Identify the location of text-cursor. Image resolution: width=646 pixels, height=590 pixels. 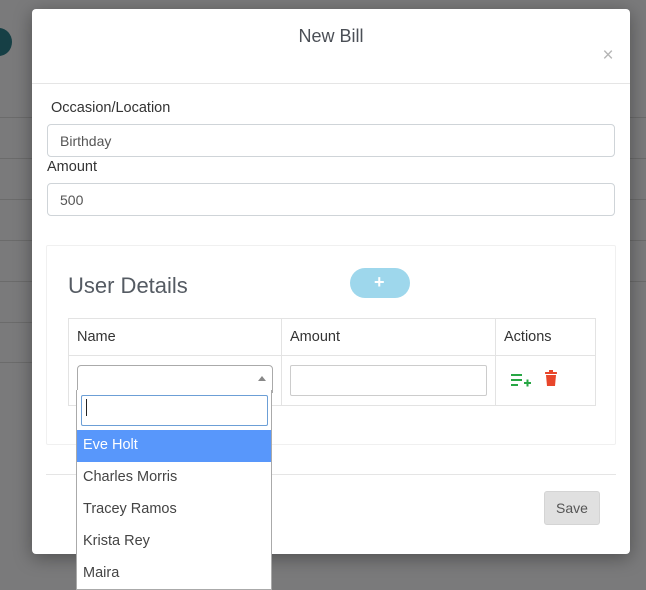
(86, 407).